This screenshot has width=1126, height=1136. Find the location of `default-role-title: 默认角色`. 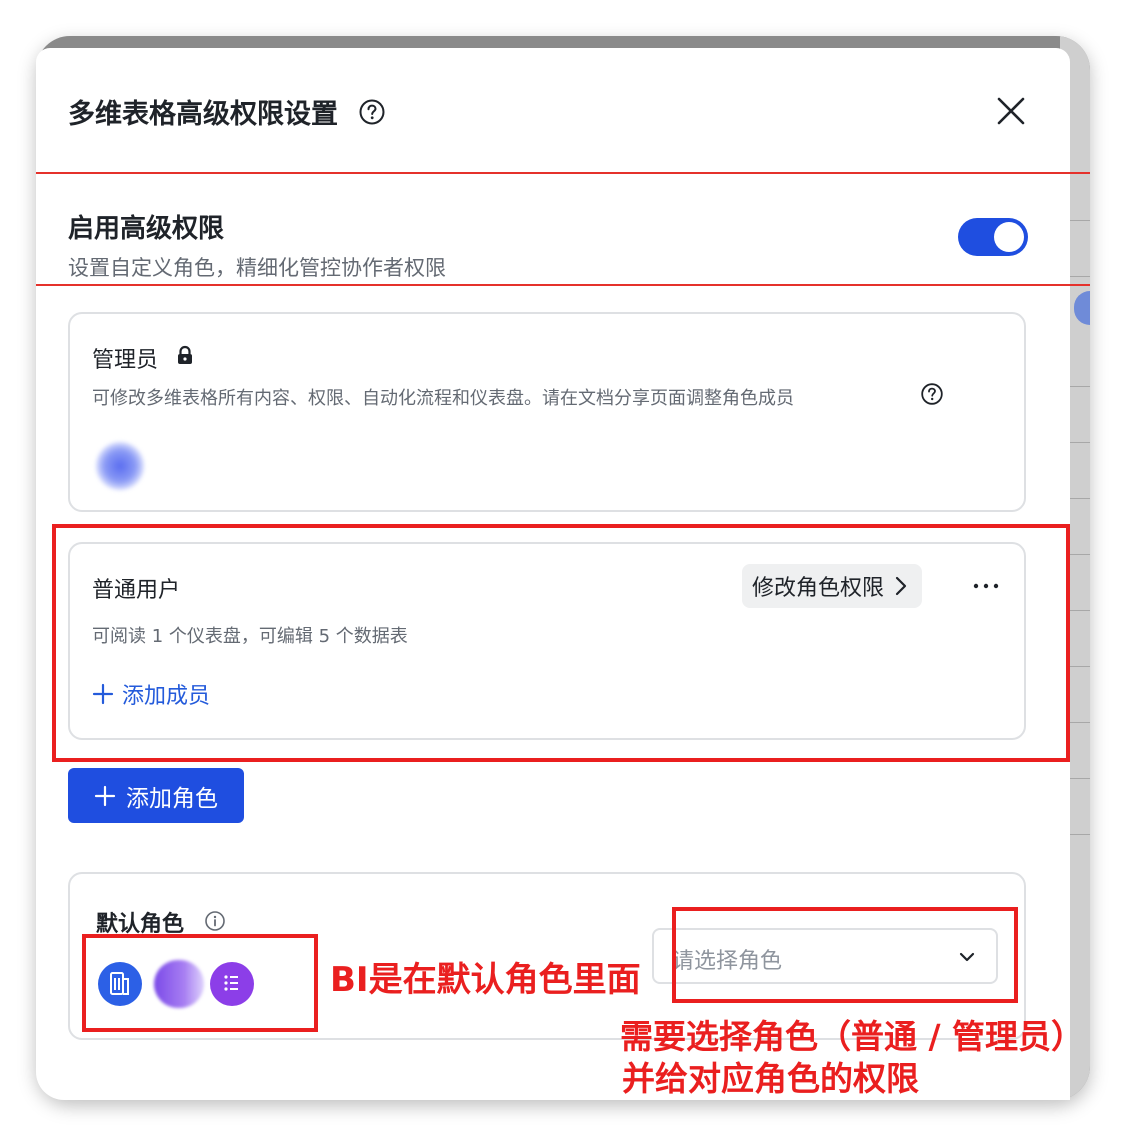

default-role-title: 默认角色 is located at coordinates (140, 924).